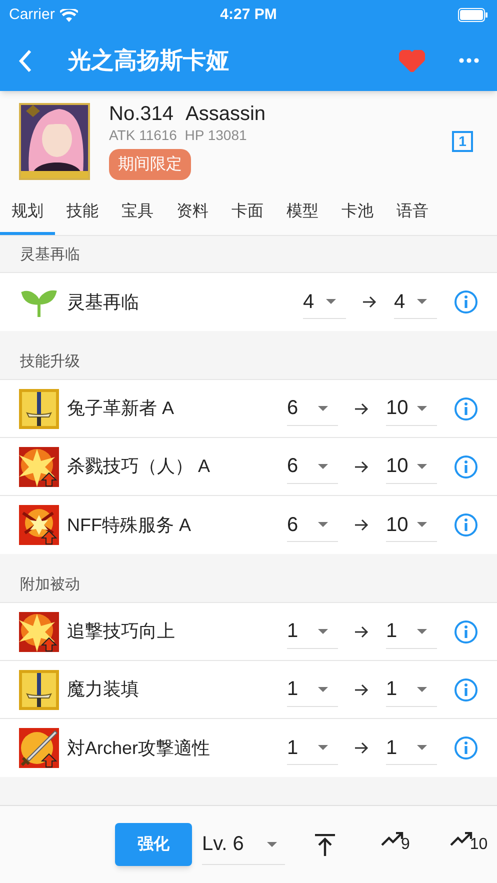 Image resolution: width=497 pixels, height=883 pixels. I want to click on battery-icon, so click(473, 15).